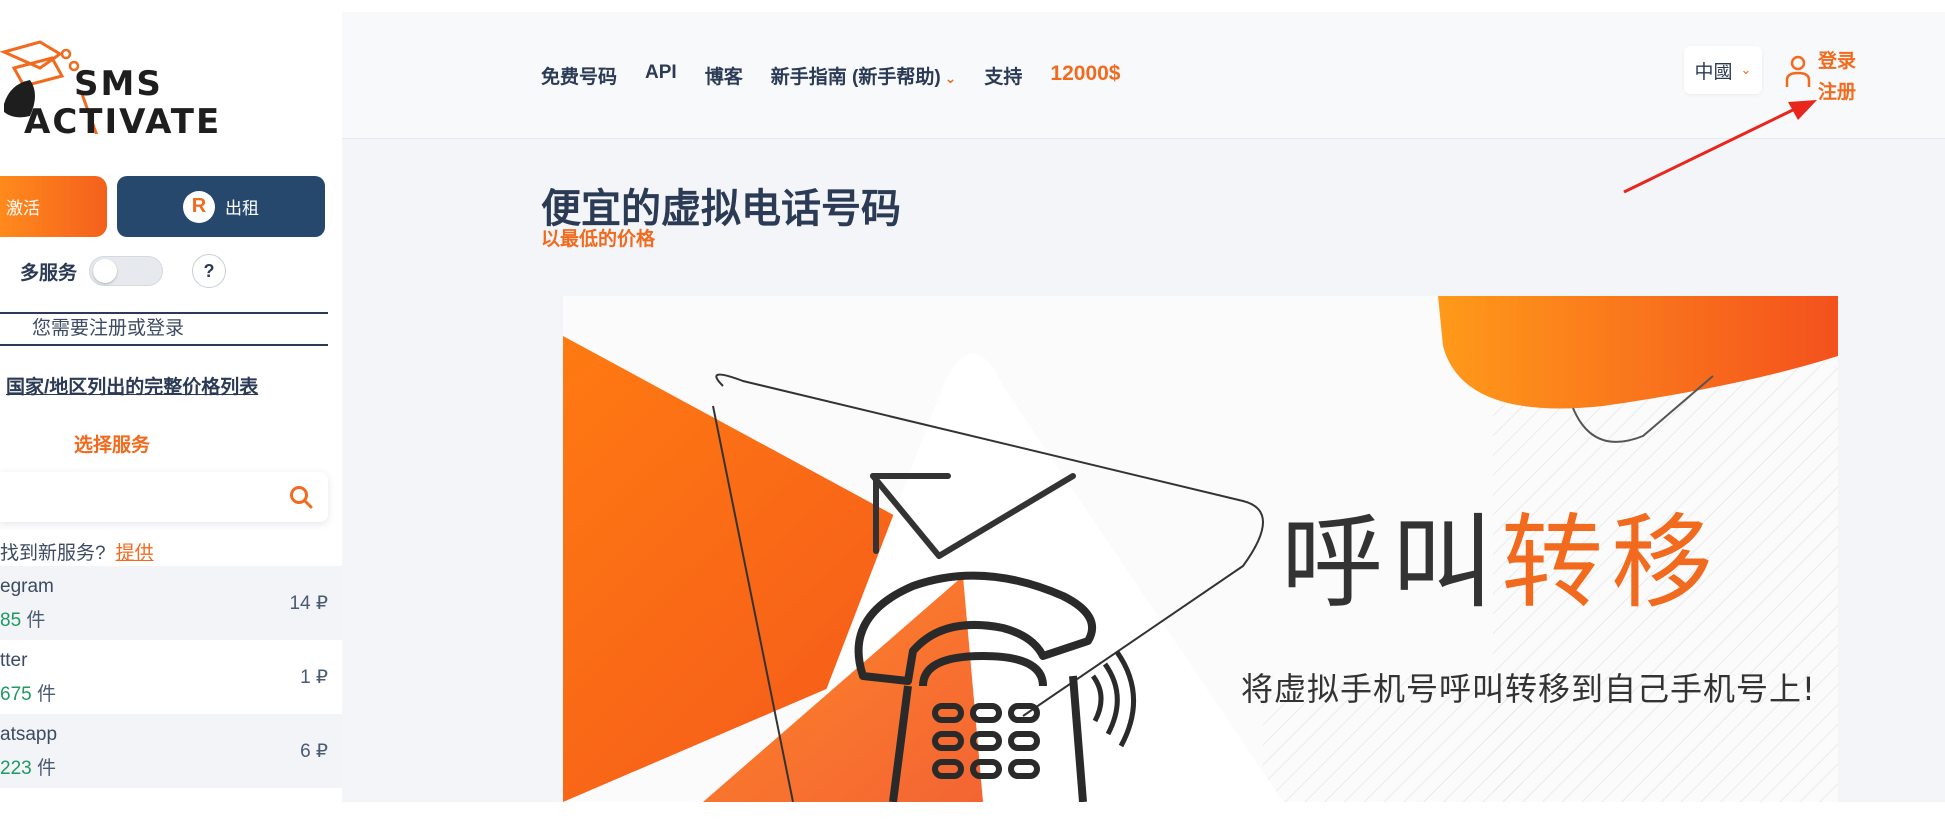 This screenshot has height=820, width=1945. I want to click on service-search-input, so click(164, 497).